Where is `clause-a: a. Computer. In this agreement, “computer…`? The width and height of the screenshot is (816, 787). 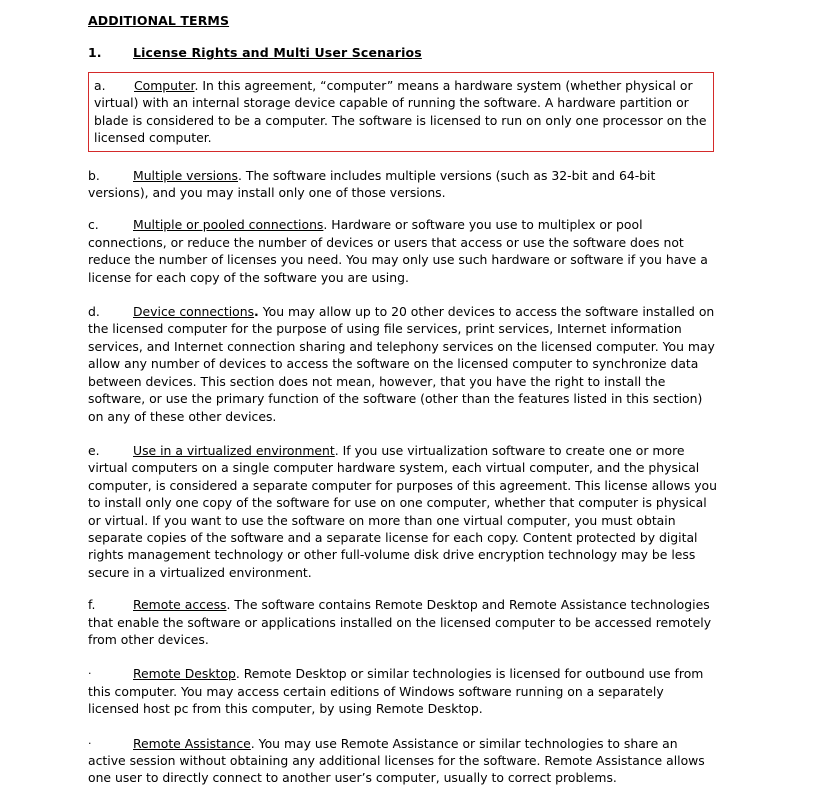 clause-a: a. Computer. In this agreement, “computer… is located at coordinates (401, 112).